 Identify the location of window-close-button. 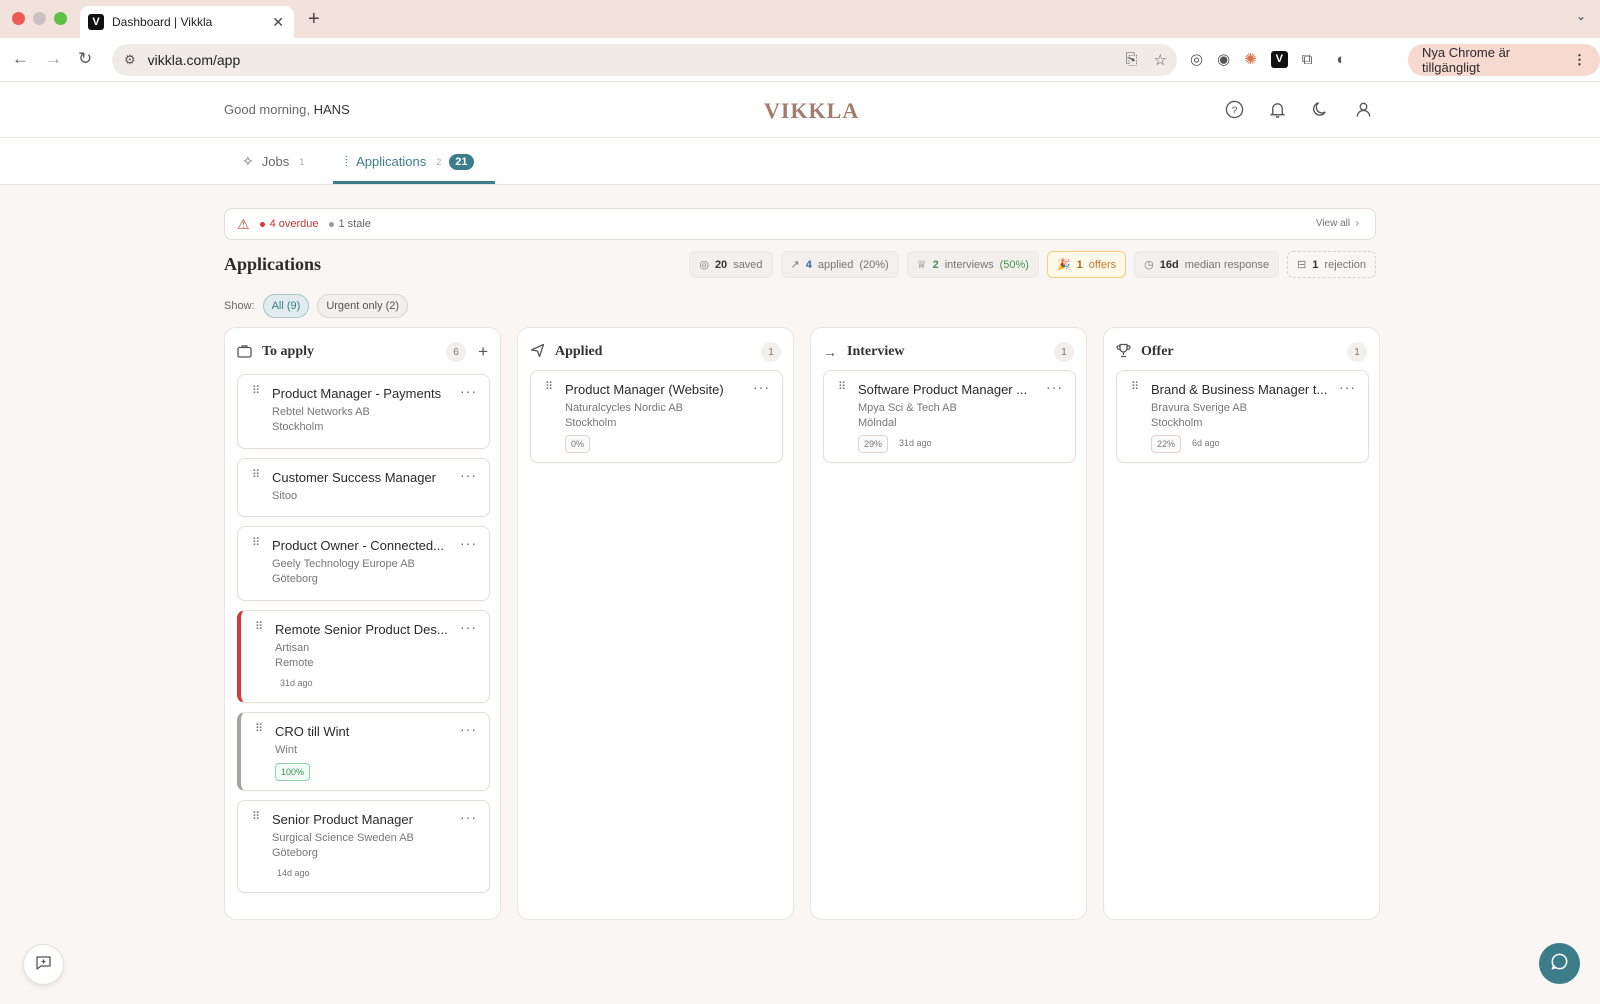
(18, 18).